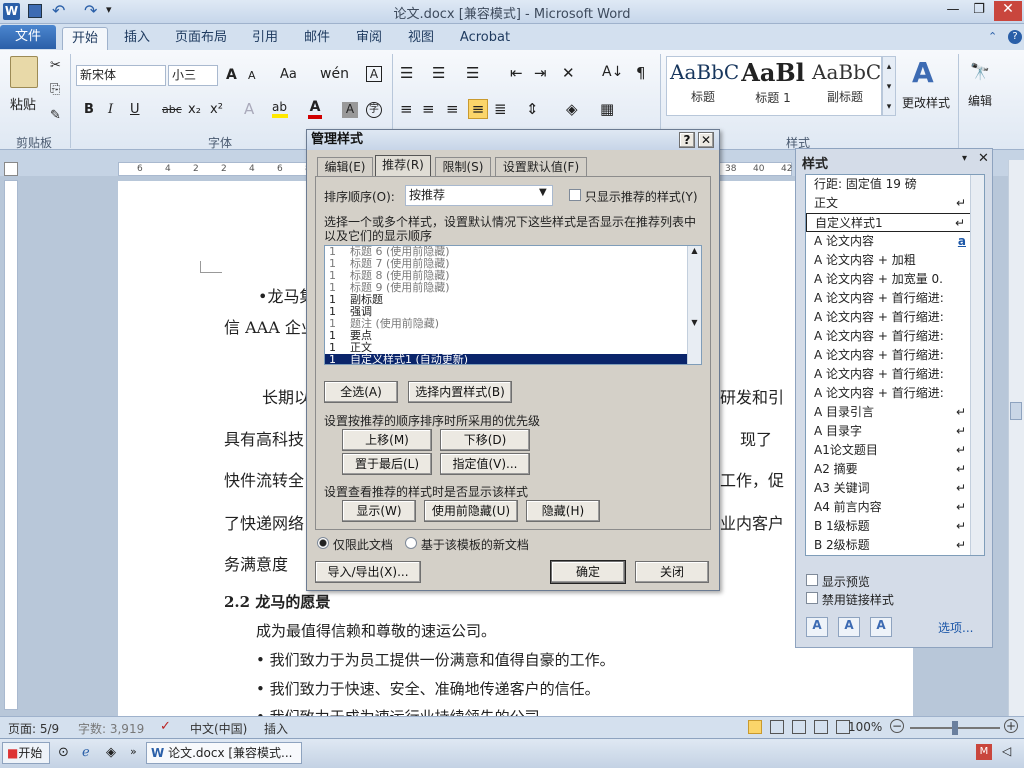 Image resolution: width=1024 pixels, height=768 pixels. Describe the element at coordinates (964, 158) in the screenshot. I see `pane-menu-icon: ▾` at that location.